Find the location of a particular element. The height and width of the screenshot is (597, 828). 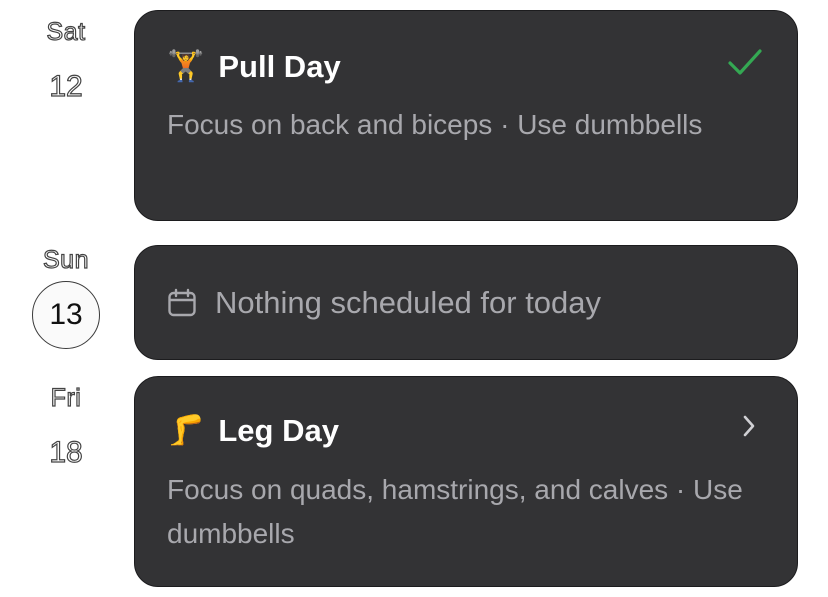

weightlifter-emoji-icon: 🏋️ is located at coordinates (186, 66).